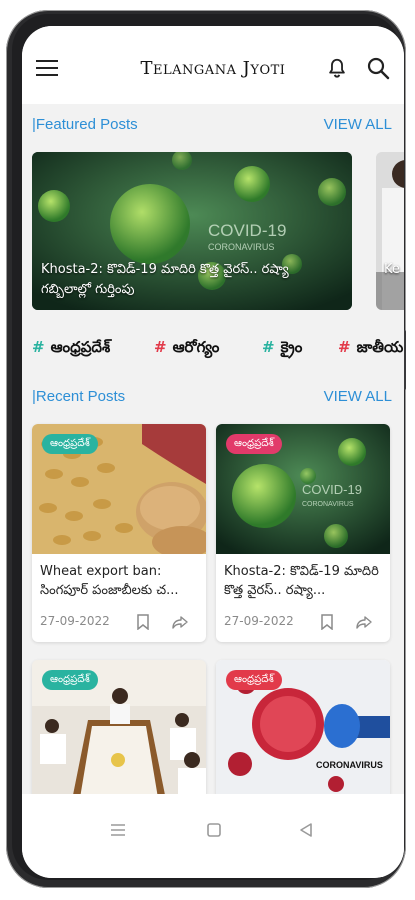 The height and width of the screenshot is (900, 415). I want to click on recent-post-card: ఆంధ్రప్రదేశ్, so click(119, 730).